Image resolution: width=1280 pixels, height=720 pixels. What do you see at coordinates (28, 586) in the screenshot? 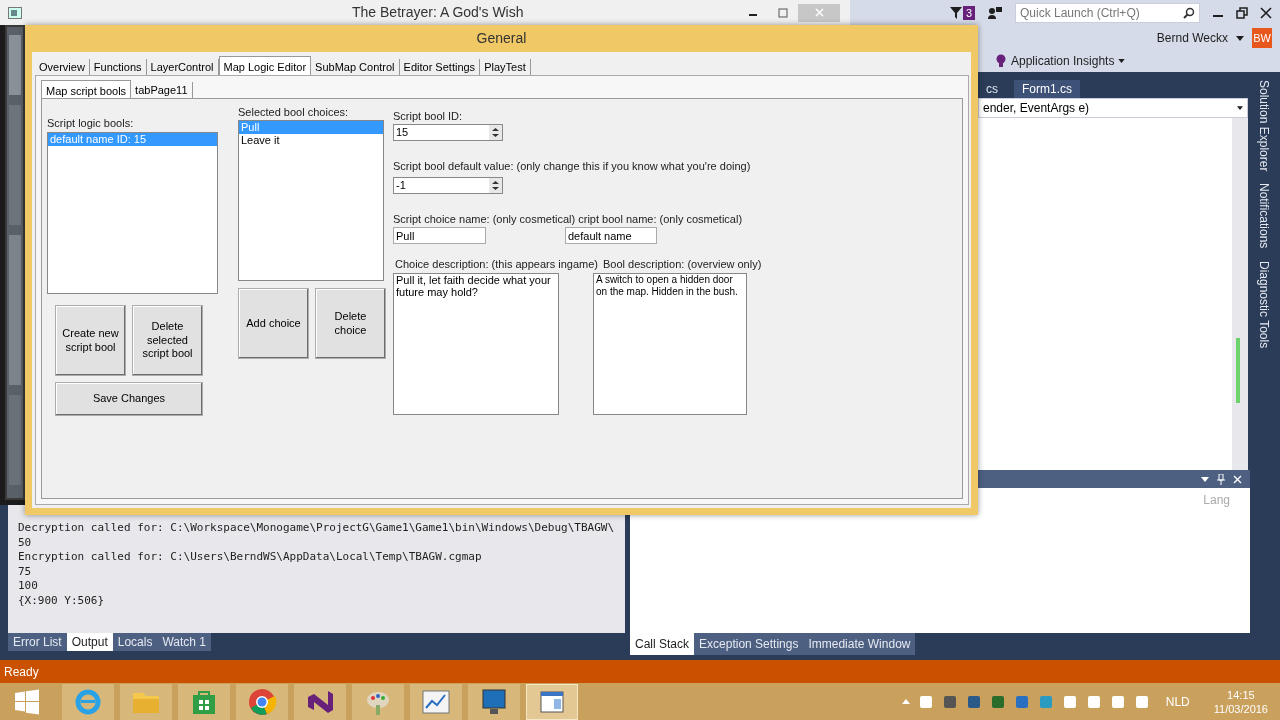
I see `output-line: 100` at bounding box center [28, 586].